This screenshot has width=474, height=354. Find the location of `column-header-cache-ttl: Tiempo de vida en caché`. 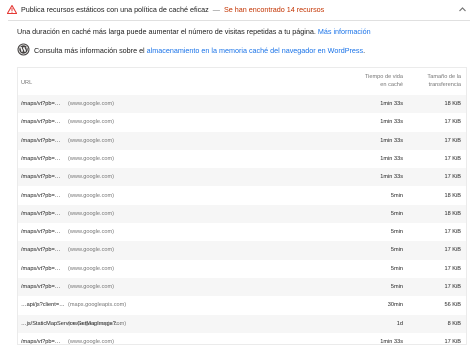

column-header-cache-ttl: Tiempo de vida en caché is located at coordinates (373, 81).